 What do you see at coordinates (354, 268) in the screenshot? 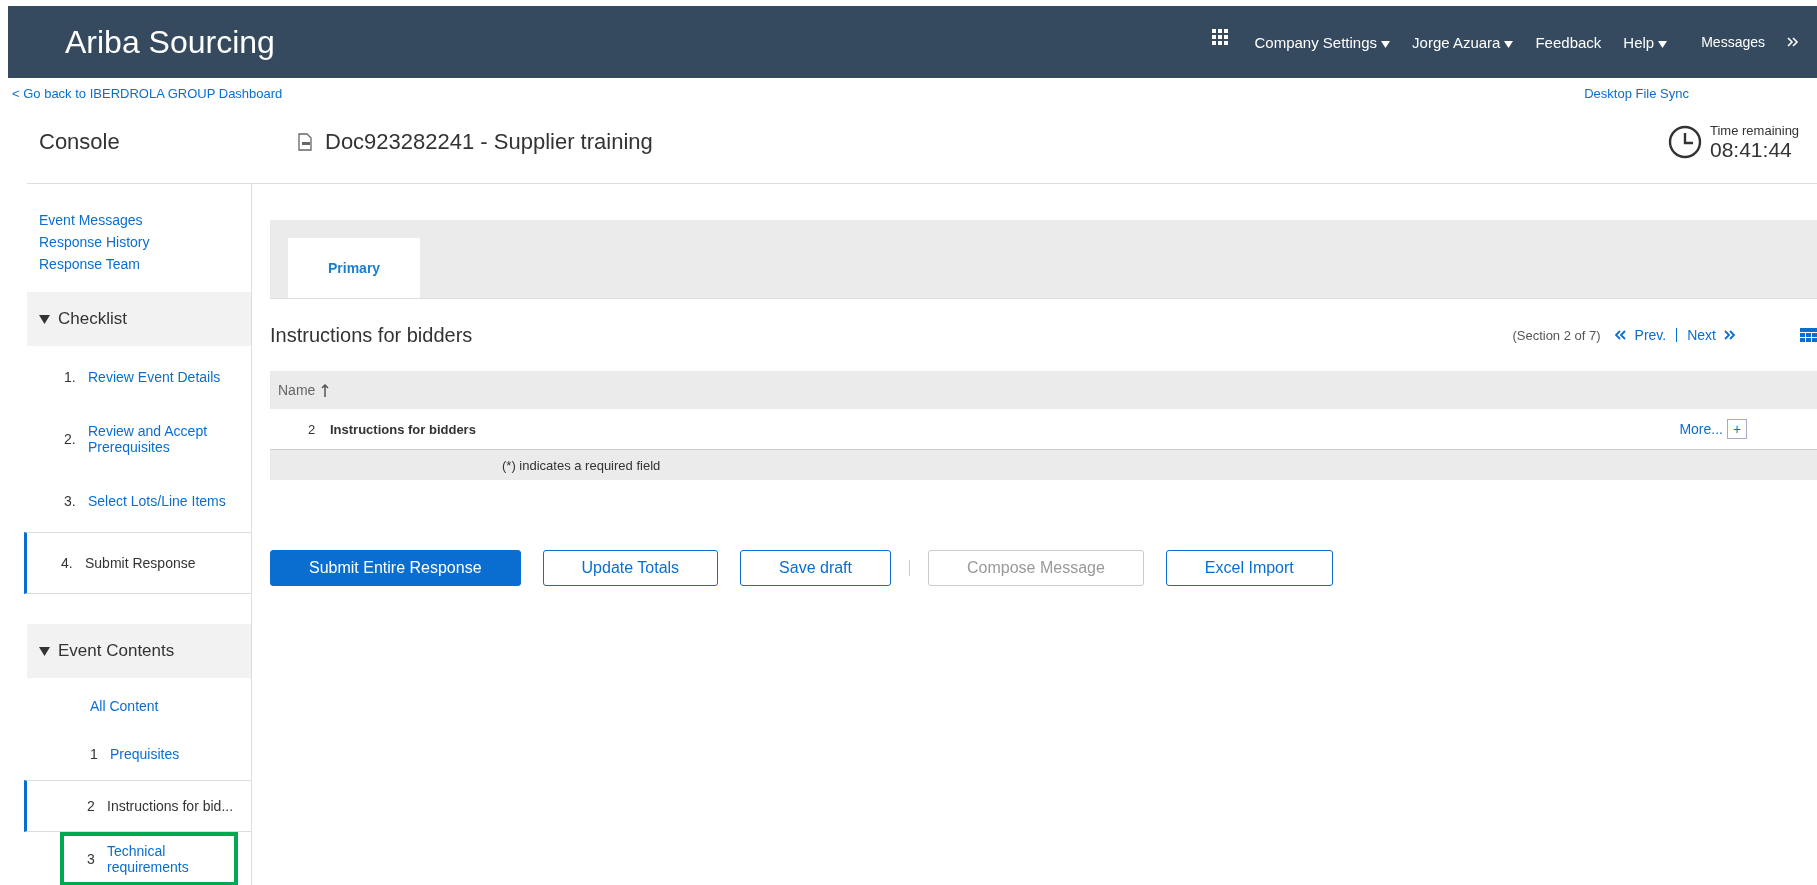
I see `tab: Primary` at bounding box center [354, 268].